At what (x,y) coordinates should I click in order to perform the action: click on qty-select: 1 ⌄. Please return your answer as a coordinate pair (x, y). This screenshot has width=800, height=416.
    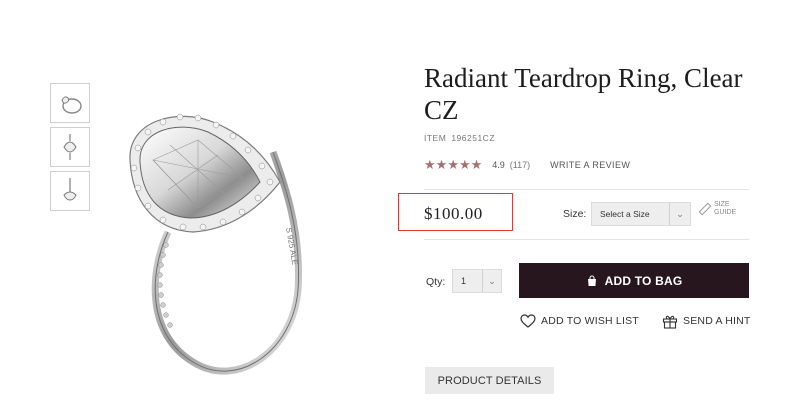
    Looking at the image, I should click on (477, 281).